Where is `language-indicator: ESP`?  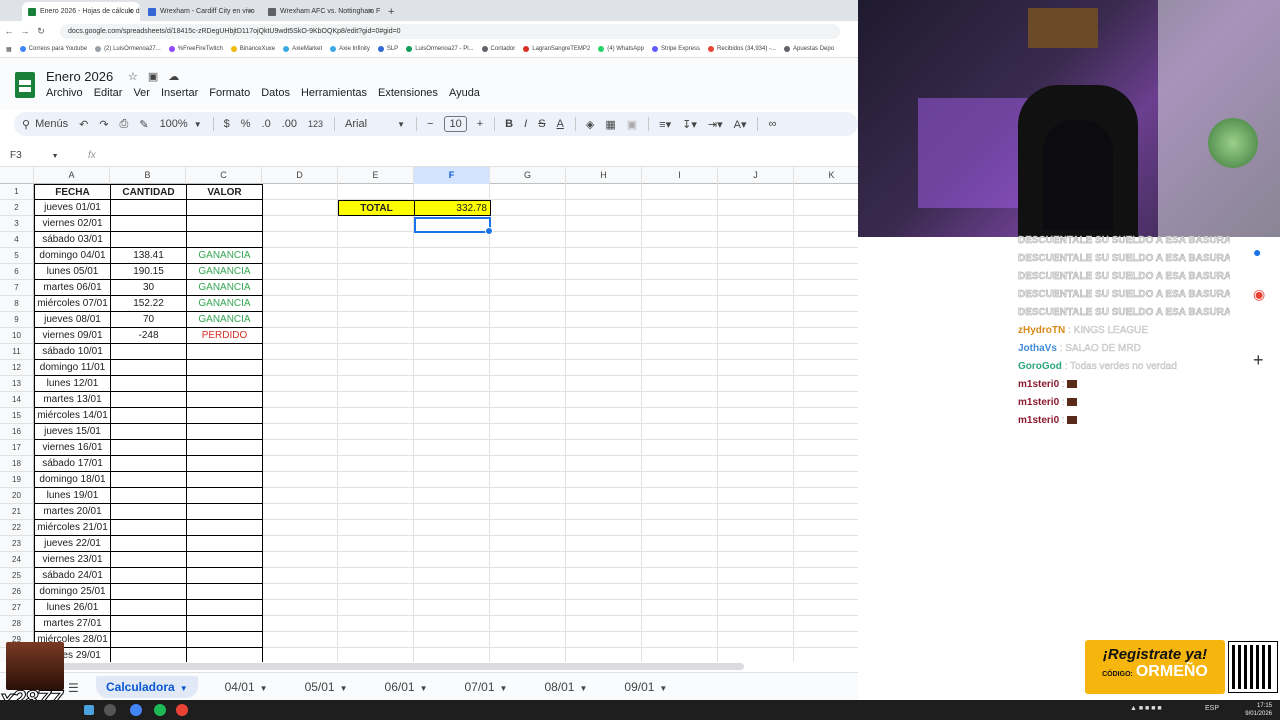 language-indicator: ESP is located at coordinates (1212, 708).